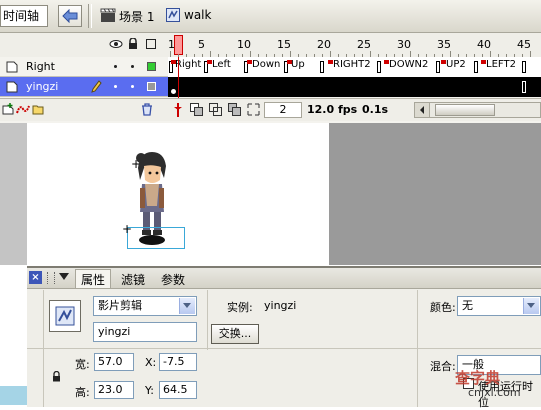 This screenshot has height=410, width=541. What do you see at coordinates (108, 15) in the screenshot?
I see `scene-clapper-icon` at bounding box center [108, 15].